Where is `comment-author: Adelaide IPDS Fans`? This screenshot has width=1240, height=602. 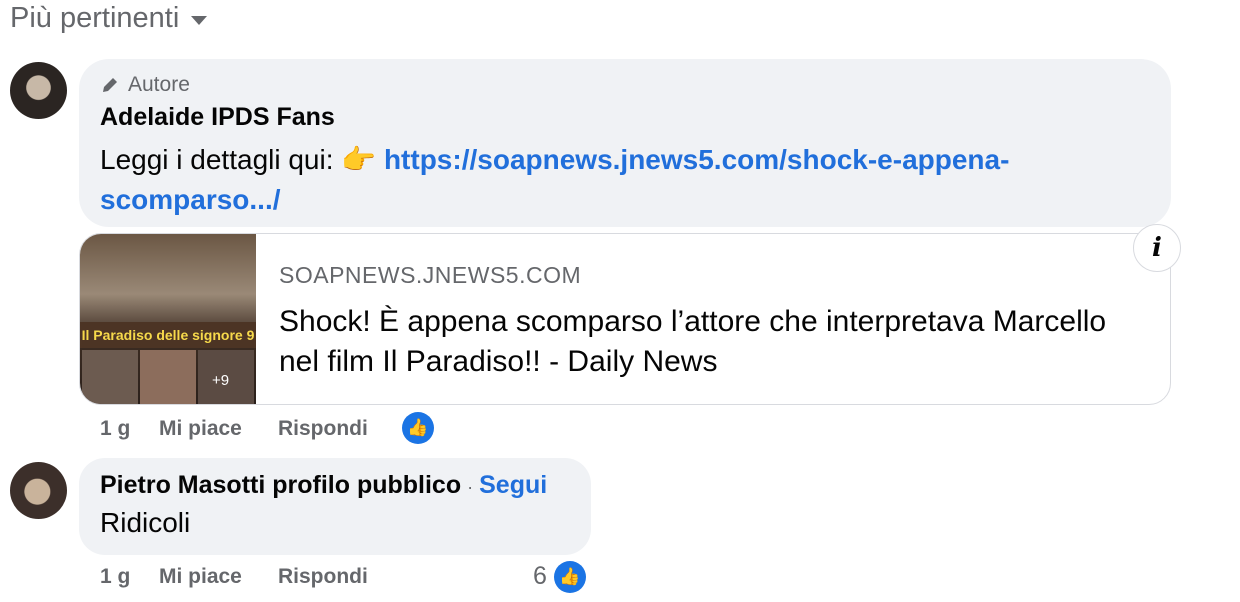
comment-author: Adelaide IPDS Fans is located at coordinates (217, 117).